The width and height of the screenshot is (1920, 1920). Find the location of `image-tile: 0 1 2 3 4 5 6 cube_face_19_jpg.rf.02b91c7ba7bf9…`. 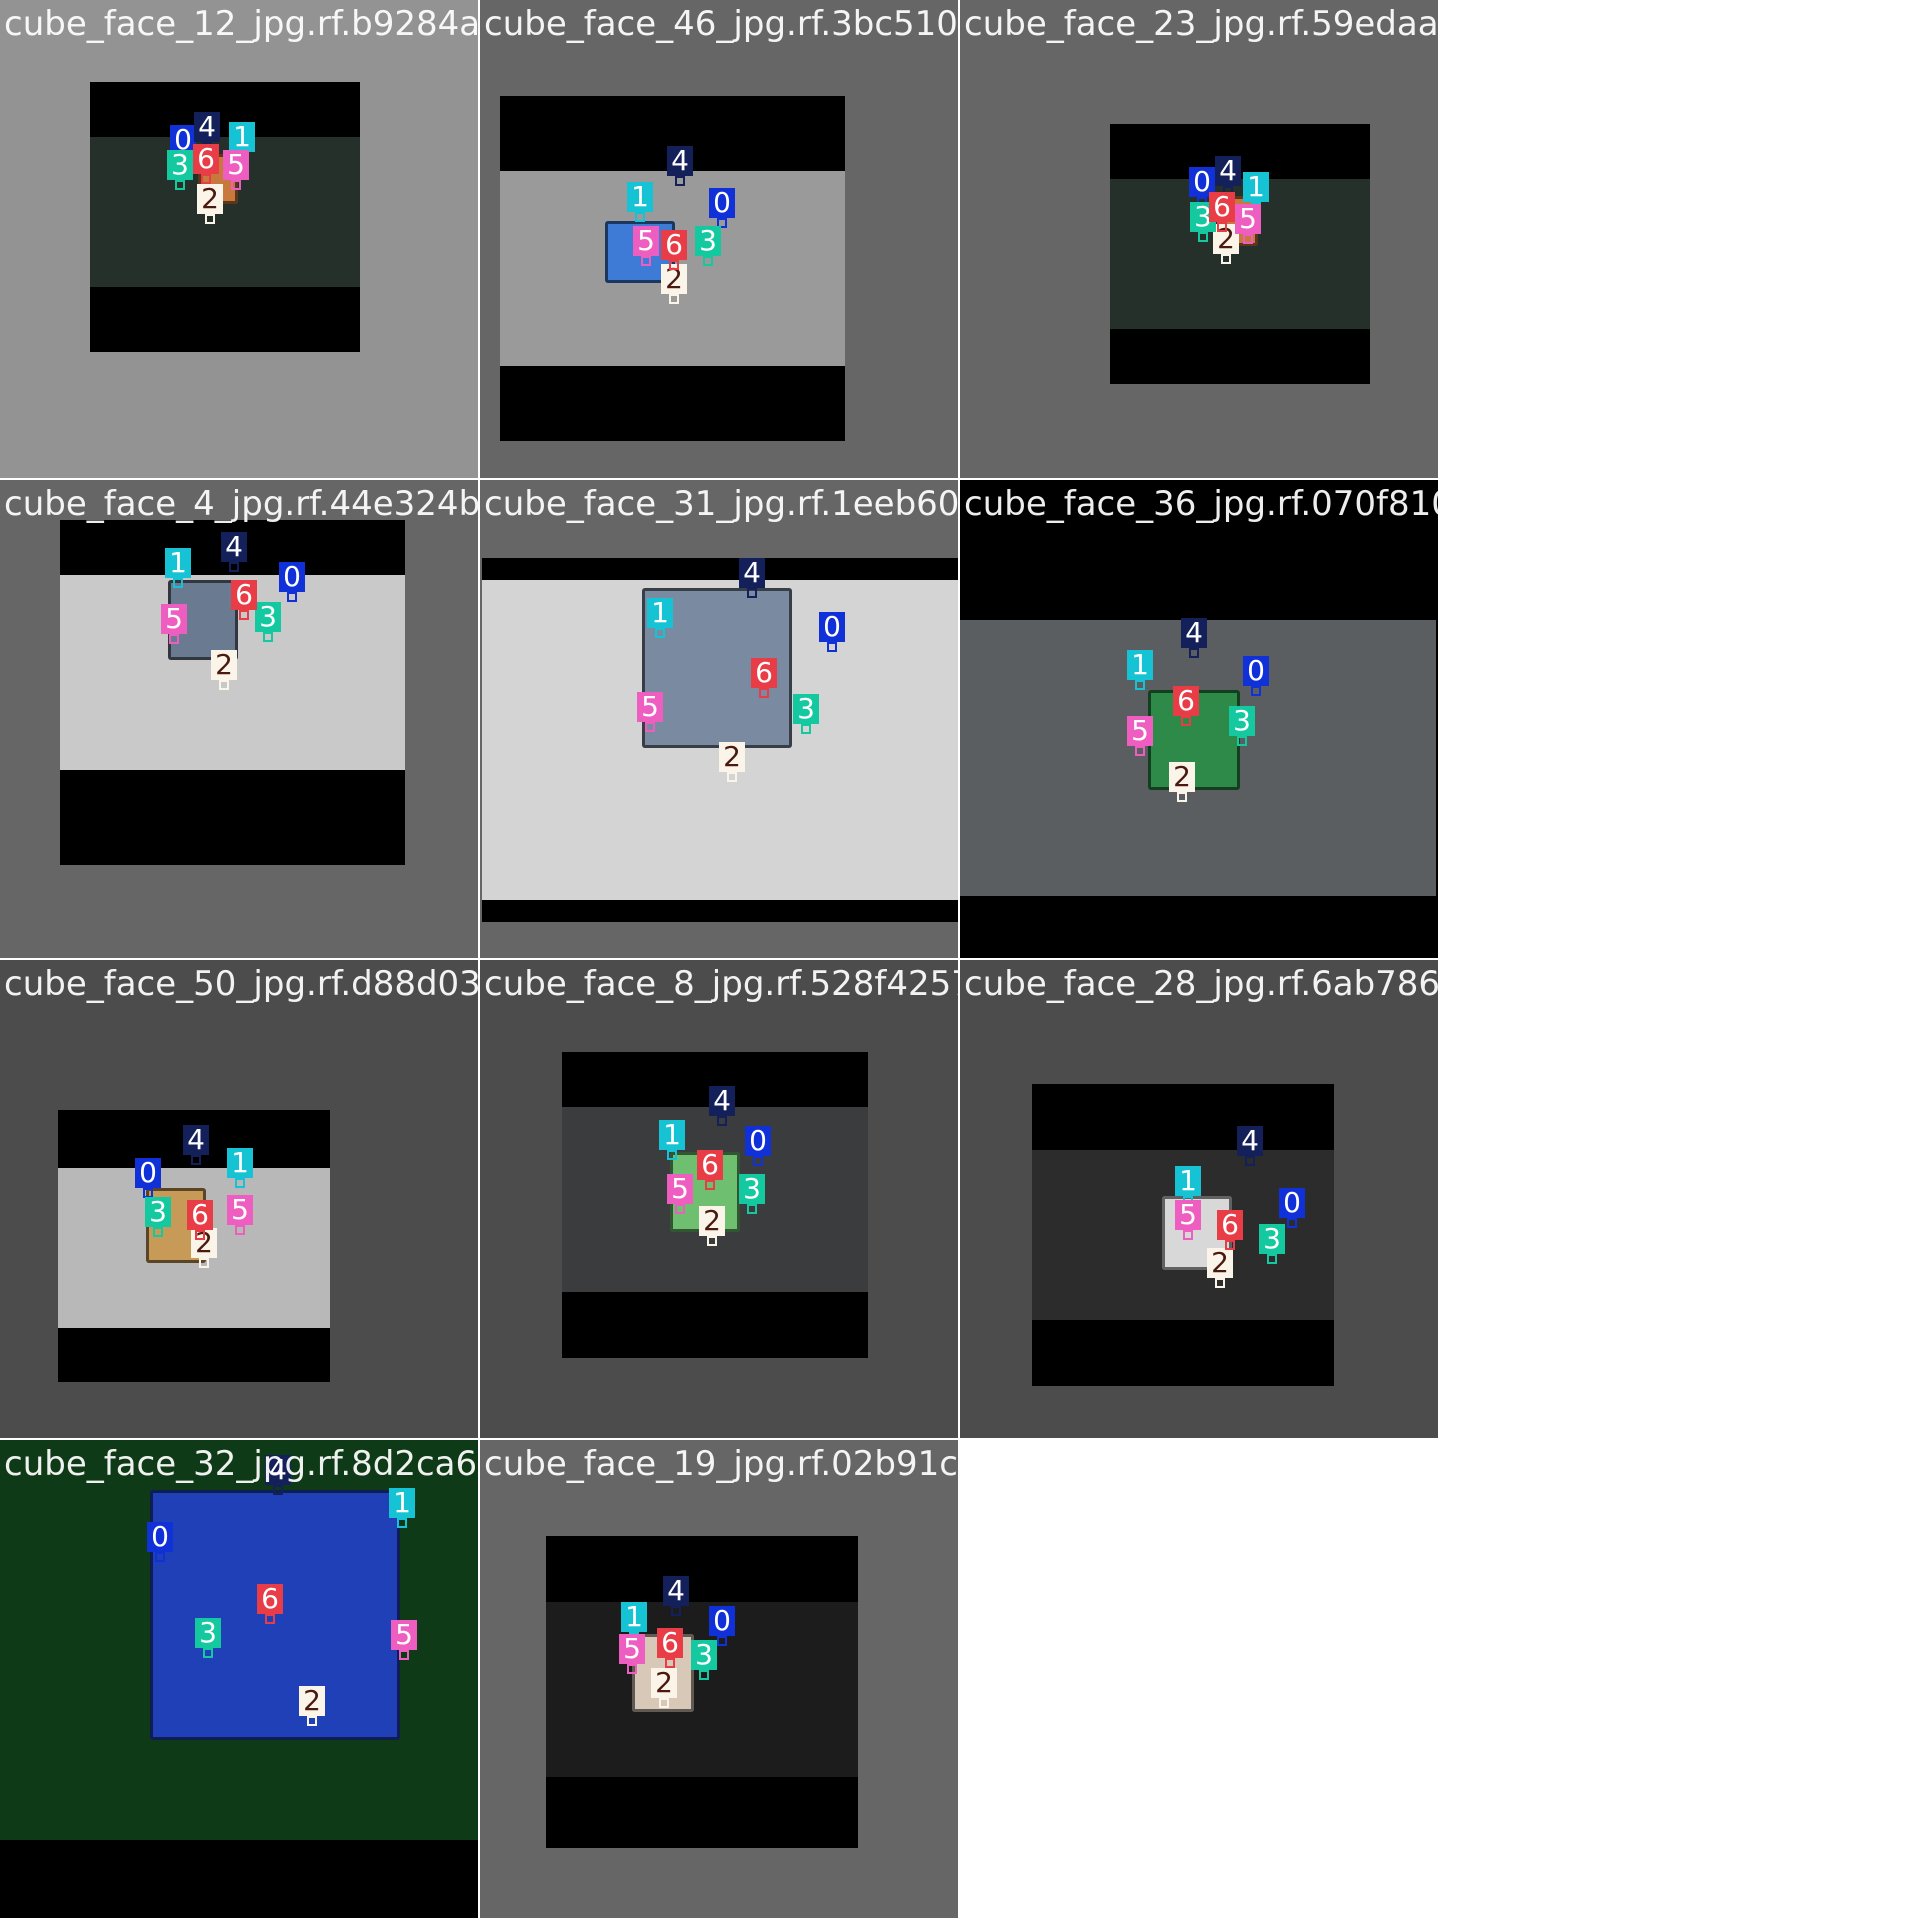

image-tile: 0 1 2 3 4 5 6 cube_face_19_jpg.rf.02b91c7ba7bf9… is located at coordinates (859, 1679).